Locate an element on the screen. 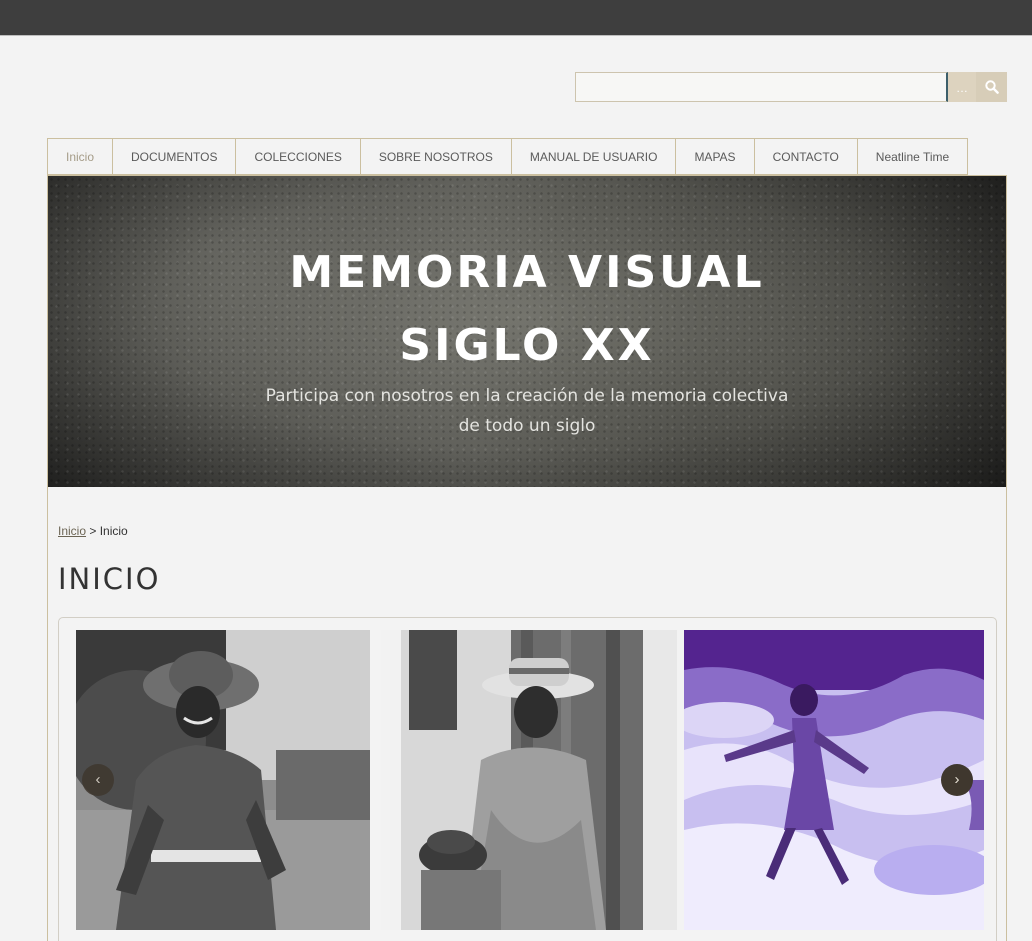 Image resolution: width=1032 pixels, height=941 pixels. nav-item-manual-de-usuario: MANUAL DE USUARIO is located at coordinates (593, 156).